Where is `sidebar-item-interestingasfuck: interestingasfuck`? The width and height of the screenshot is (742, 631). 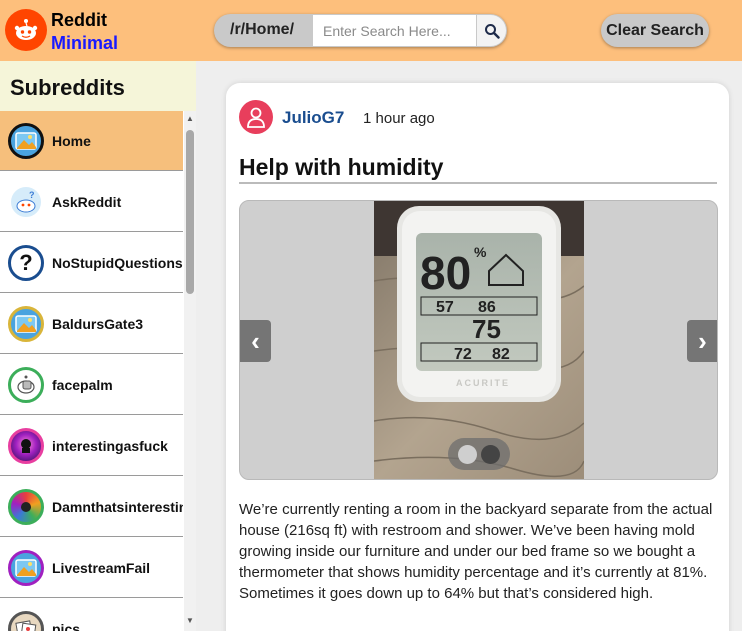 sidebar-item-interestingasfuck: interestingasfuck is located at coordinates (91, 446).